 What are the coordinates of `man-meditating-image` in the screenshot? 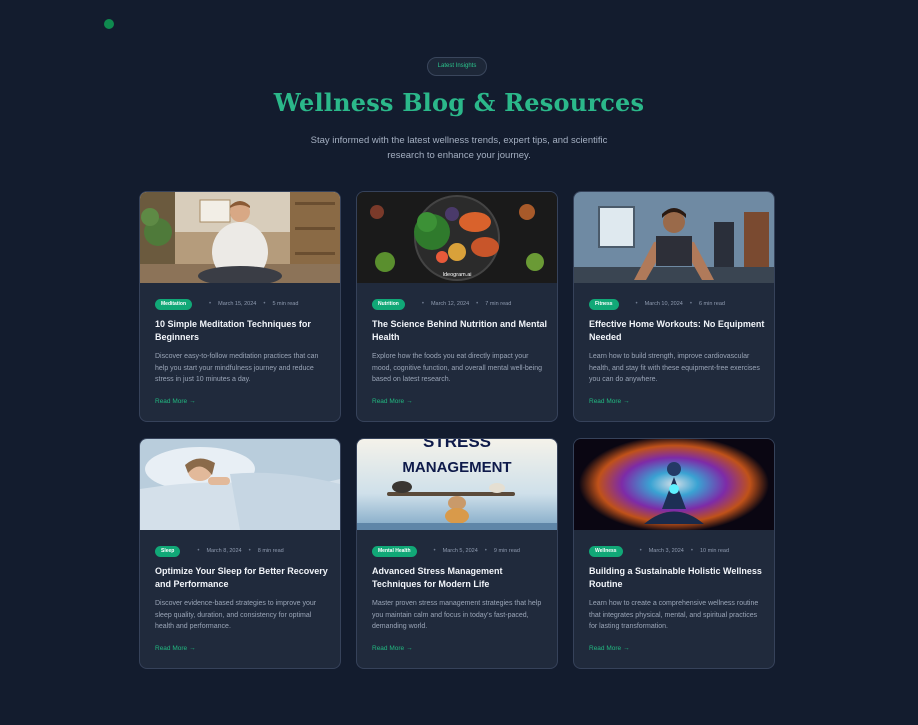 It's located at (240, 237).